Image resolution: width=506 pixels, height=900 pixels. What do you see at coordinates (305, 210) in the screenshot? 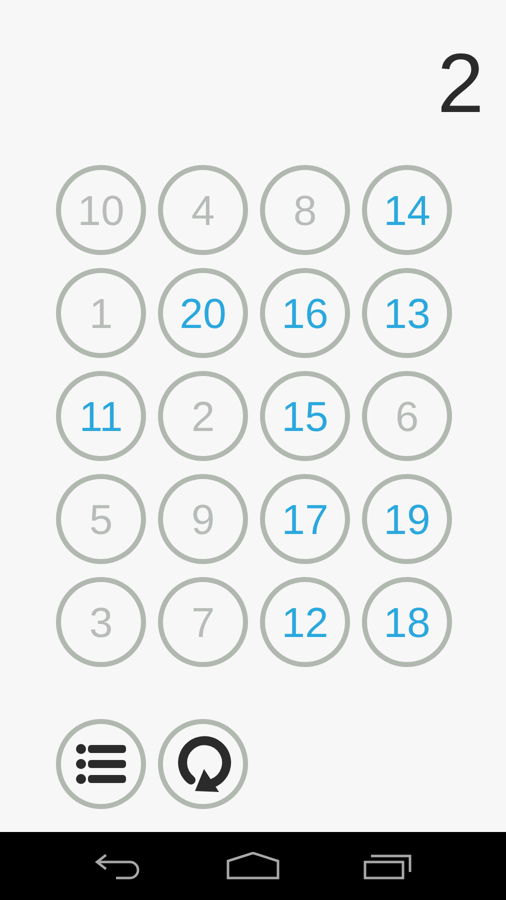
I see `number-tile: 8` at bounding box center [305, 210].